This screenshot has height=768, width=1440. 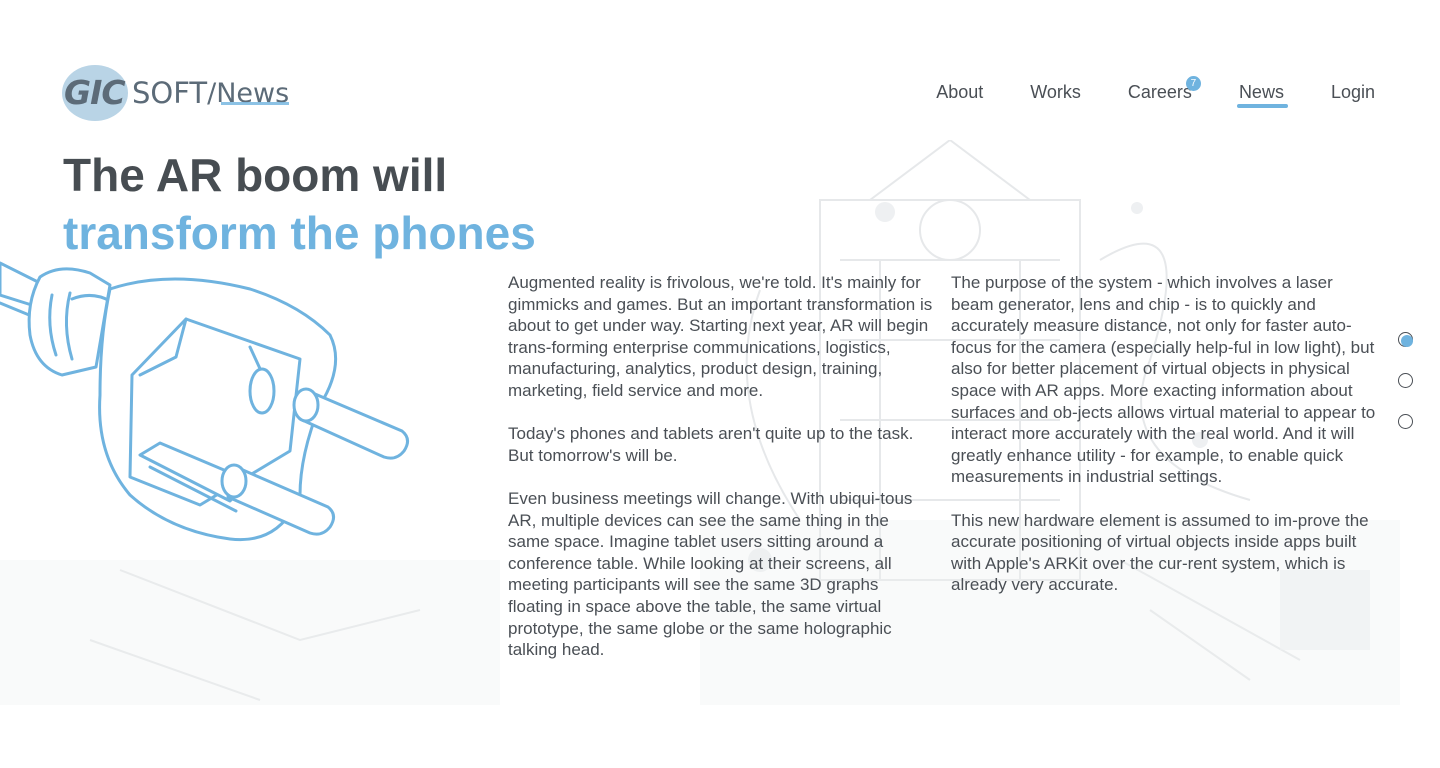 I want to click on electric-plug-icon, so click(x=204, y=401).